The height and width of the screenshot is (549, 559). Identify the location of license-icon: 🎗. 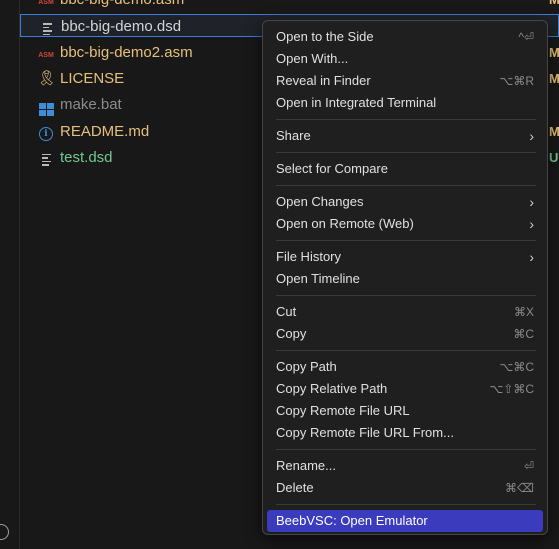
(47, 78).